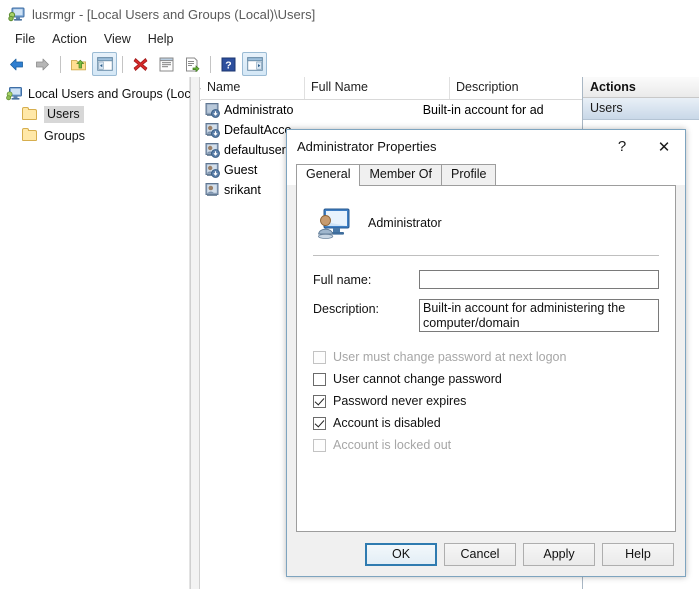 This screenshot has height=589, width=699. What do you see at coordinates (486, 423) in the screenshot?
I see `checkbox-account-is-disabled: Account is disabled` at bounding box center [486, 423].